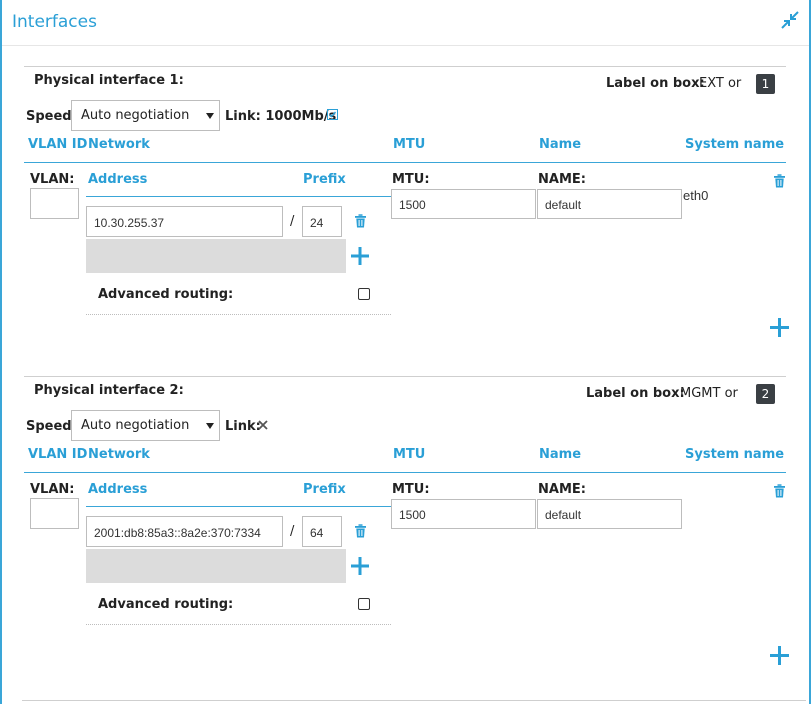 The image size is (811, 704). What do you see at coordinates (696, 195) in the screenshot?
I see `system-name-value: eth0` at bounding box center [696, 195].